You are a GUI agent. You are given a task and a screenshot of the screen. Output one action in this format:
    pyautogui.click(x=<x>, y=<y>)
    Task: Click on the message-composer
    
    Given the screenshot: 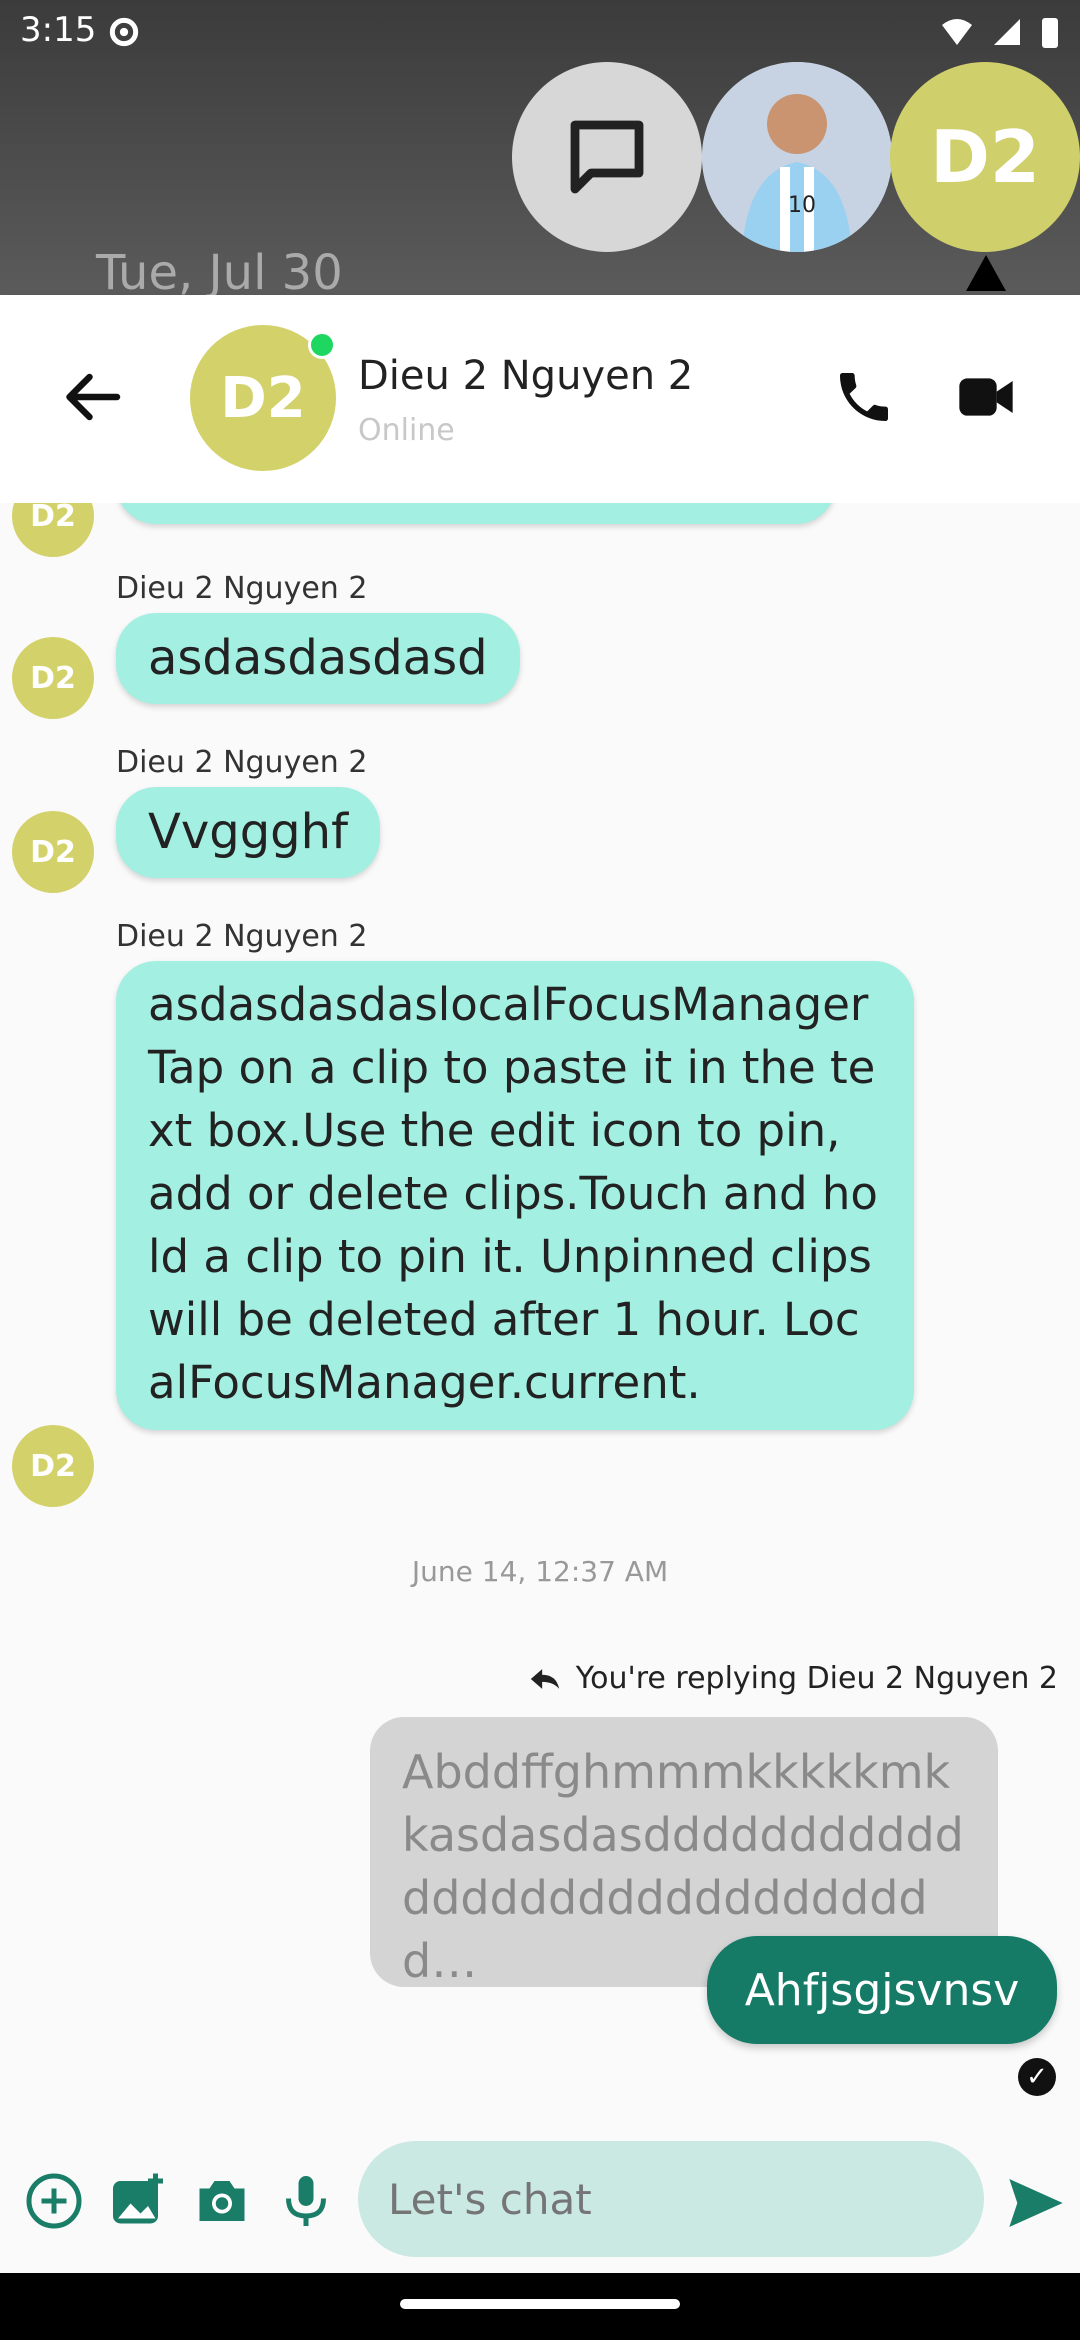 What is the action you would take?
    pyautogui.click(x=540, y=2203)
    